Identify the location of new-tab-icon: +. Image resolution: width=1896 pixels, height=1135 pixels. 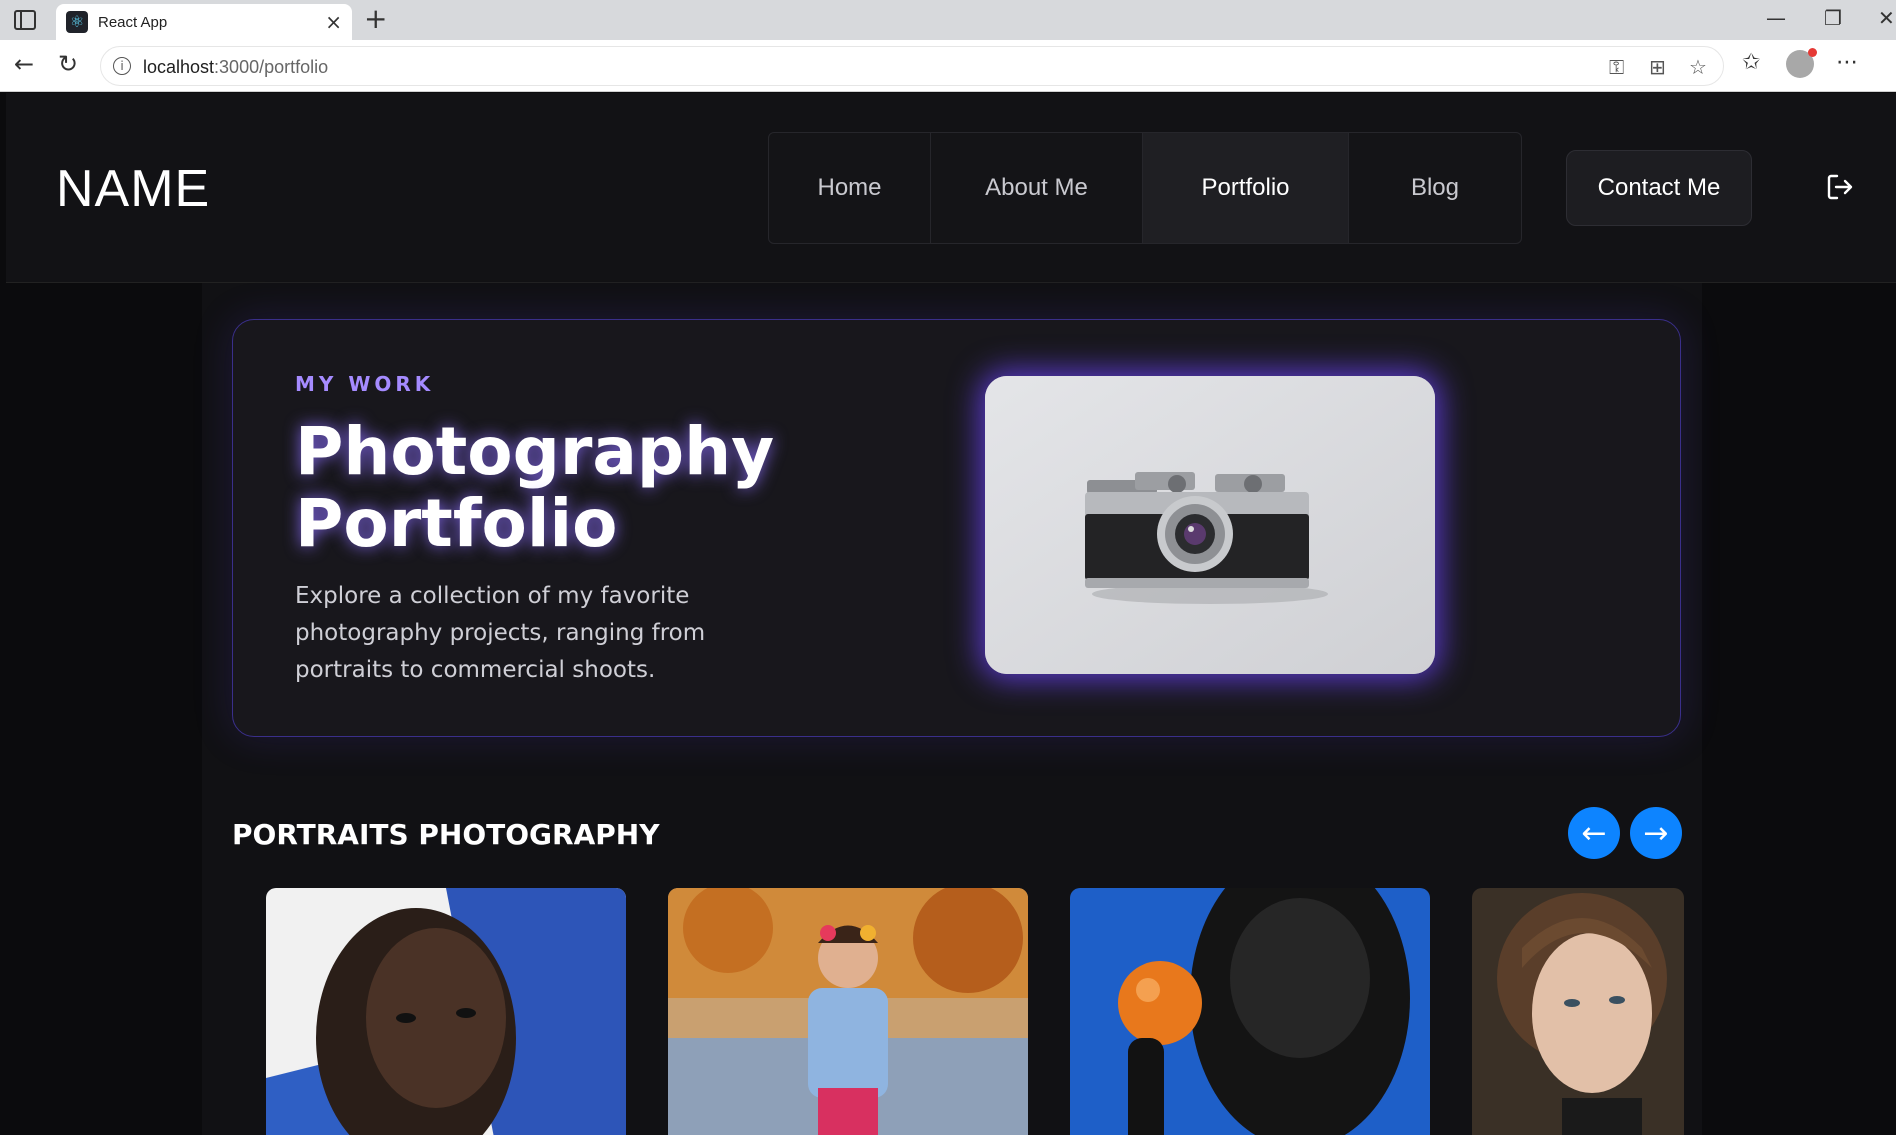
(375, 18).